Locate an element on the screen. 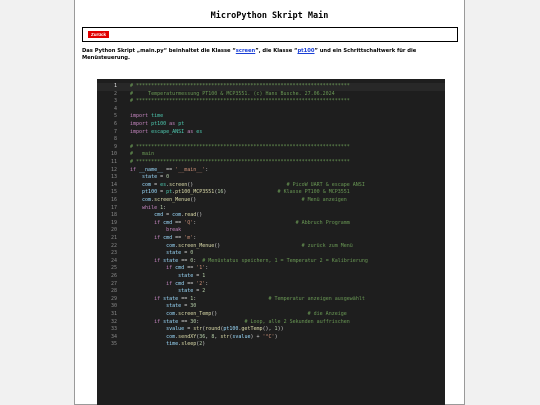 The height and width of the screenshot is (405, 540). line-number: 29 is located at coordinates (113, 298).